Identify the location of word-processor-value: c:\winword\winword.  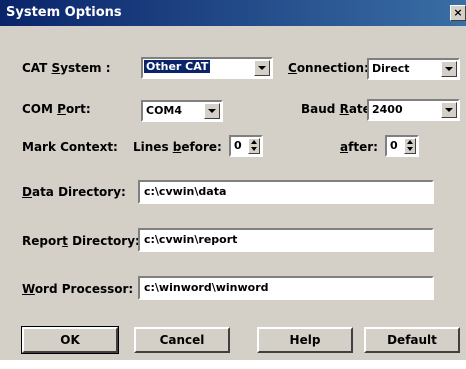
(206, 287).